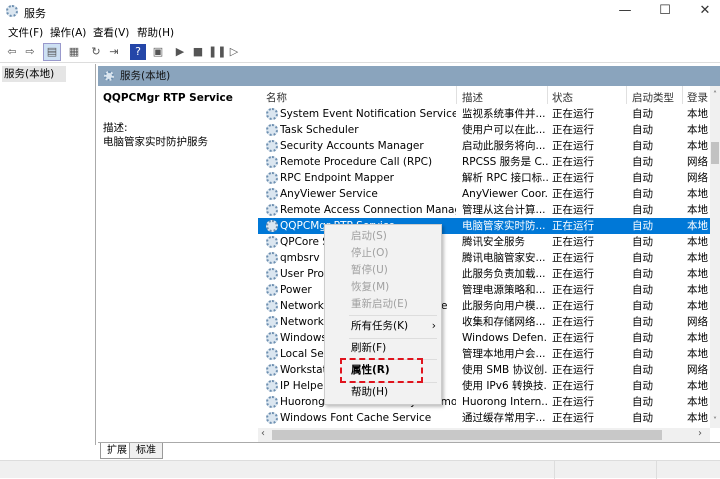 Image resolution: width=720 pixels, height=479 pixels. I want to click on service-name: Remote Procedure Call (RPC), so click(356, 162).